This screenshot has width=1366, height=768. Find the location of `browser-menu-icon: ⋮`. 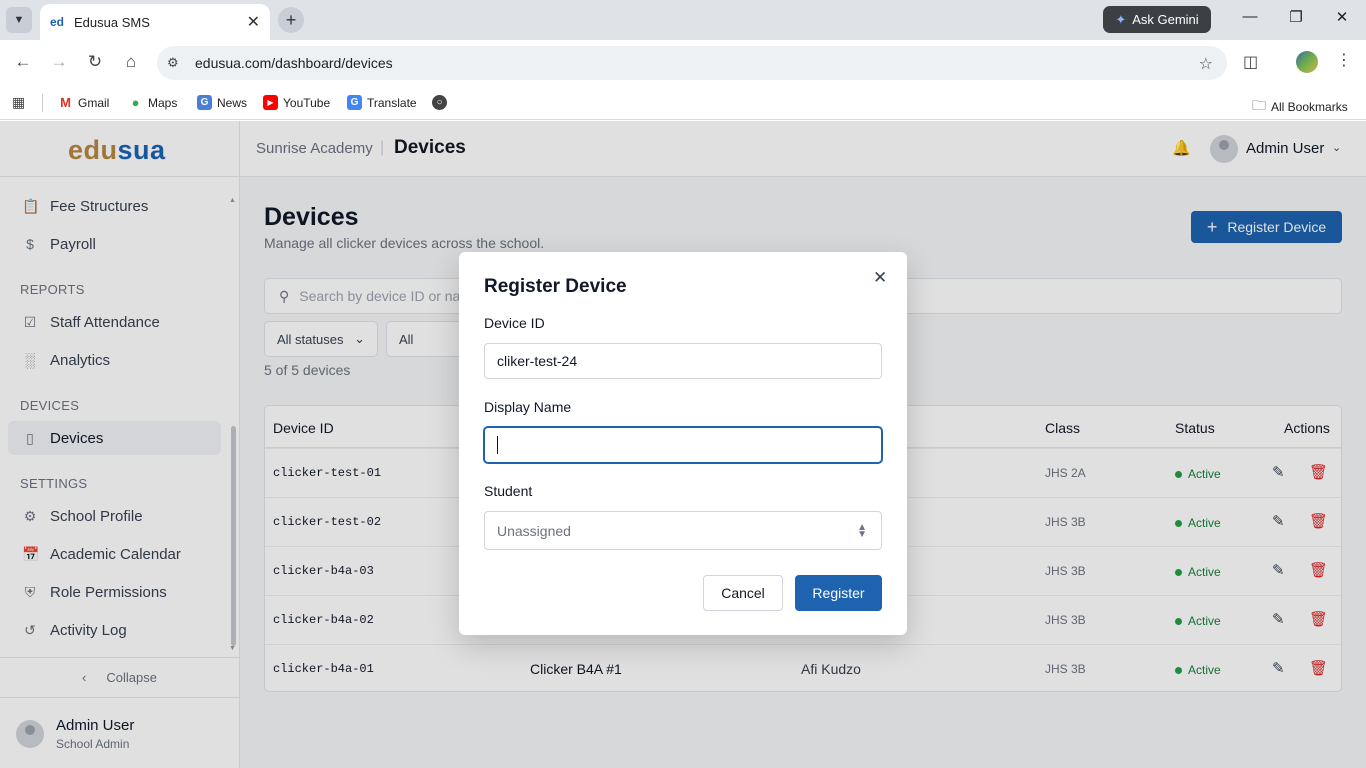

browser-menu-icon: ⋮ is located at coordinates (1344, 60).